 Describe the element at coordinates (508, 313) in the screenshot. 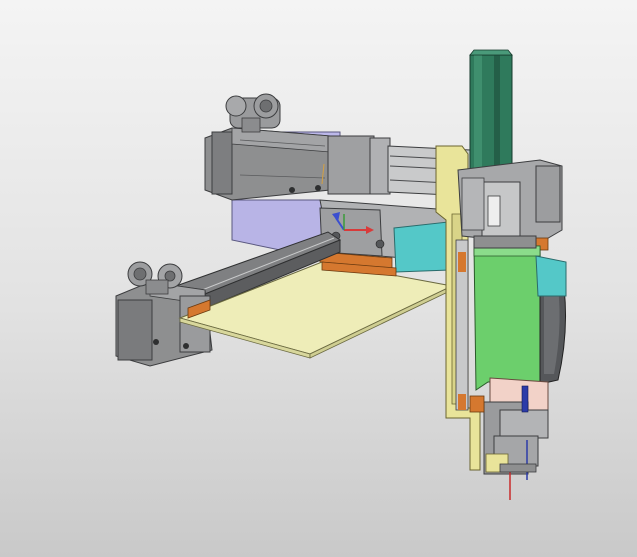

I see `z-carriage` at that location.